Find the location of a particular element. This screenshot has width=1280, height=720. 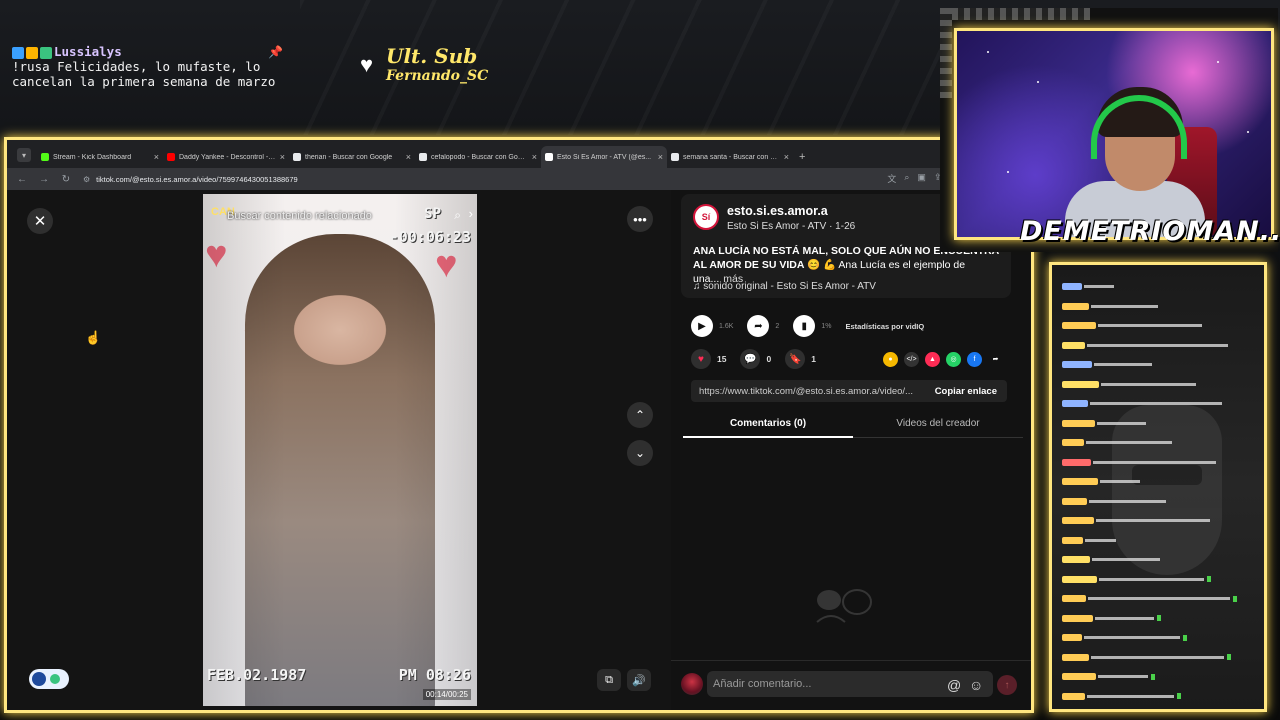

chevron-right-icon: › is located at coordinates (471, 213).